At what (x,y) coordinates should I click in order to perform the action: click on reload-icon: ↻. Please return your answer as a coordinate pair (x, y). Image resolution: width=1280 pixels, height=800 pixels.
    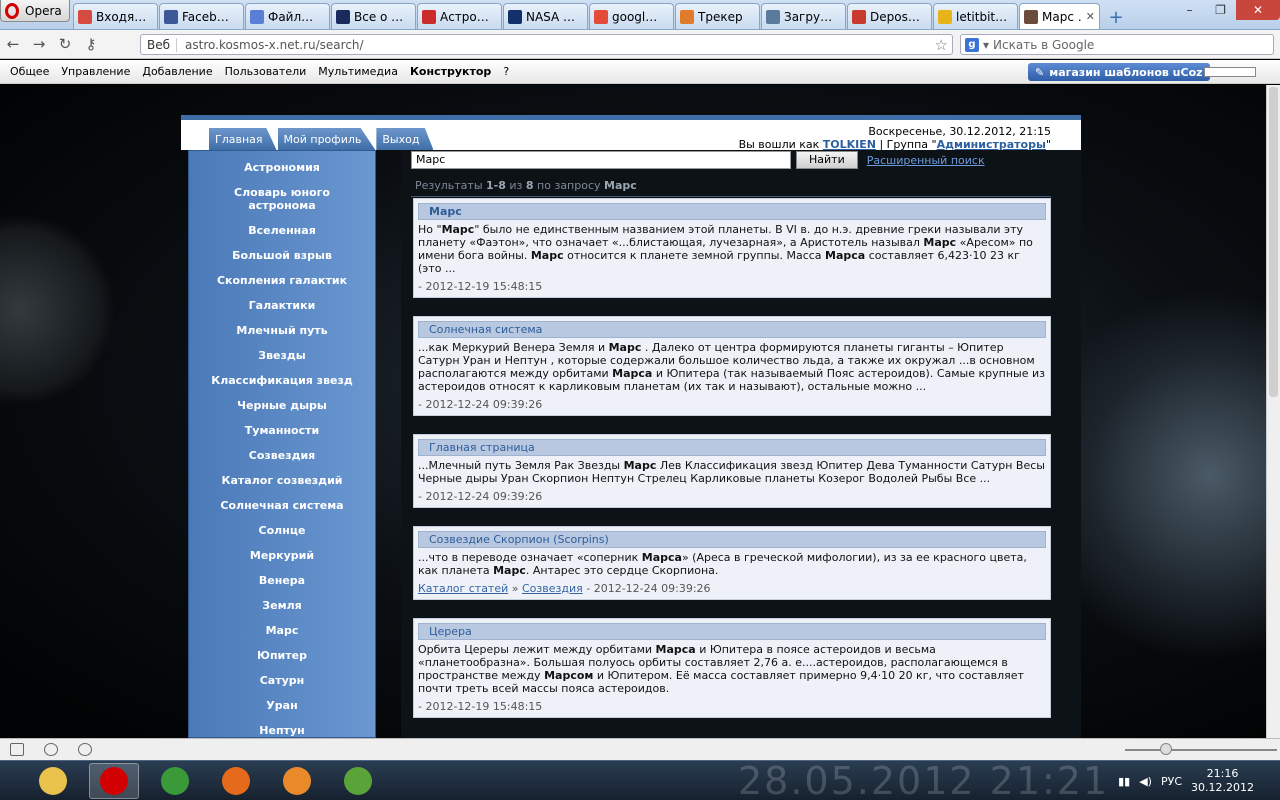
    Looking at the image, I should click on (65, 44).